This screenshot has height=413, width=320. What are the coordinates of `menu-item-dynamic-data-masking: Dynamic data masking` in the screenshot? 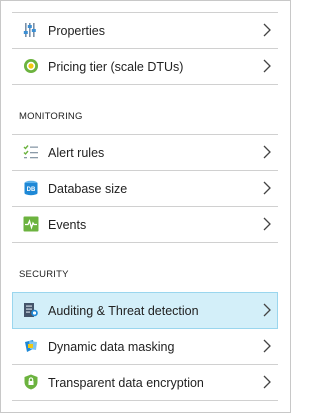 It's located at (145, 347).